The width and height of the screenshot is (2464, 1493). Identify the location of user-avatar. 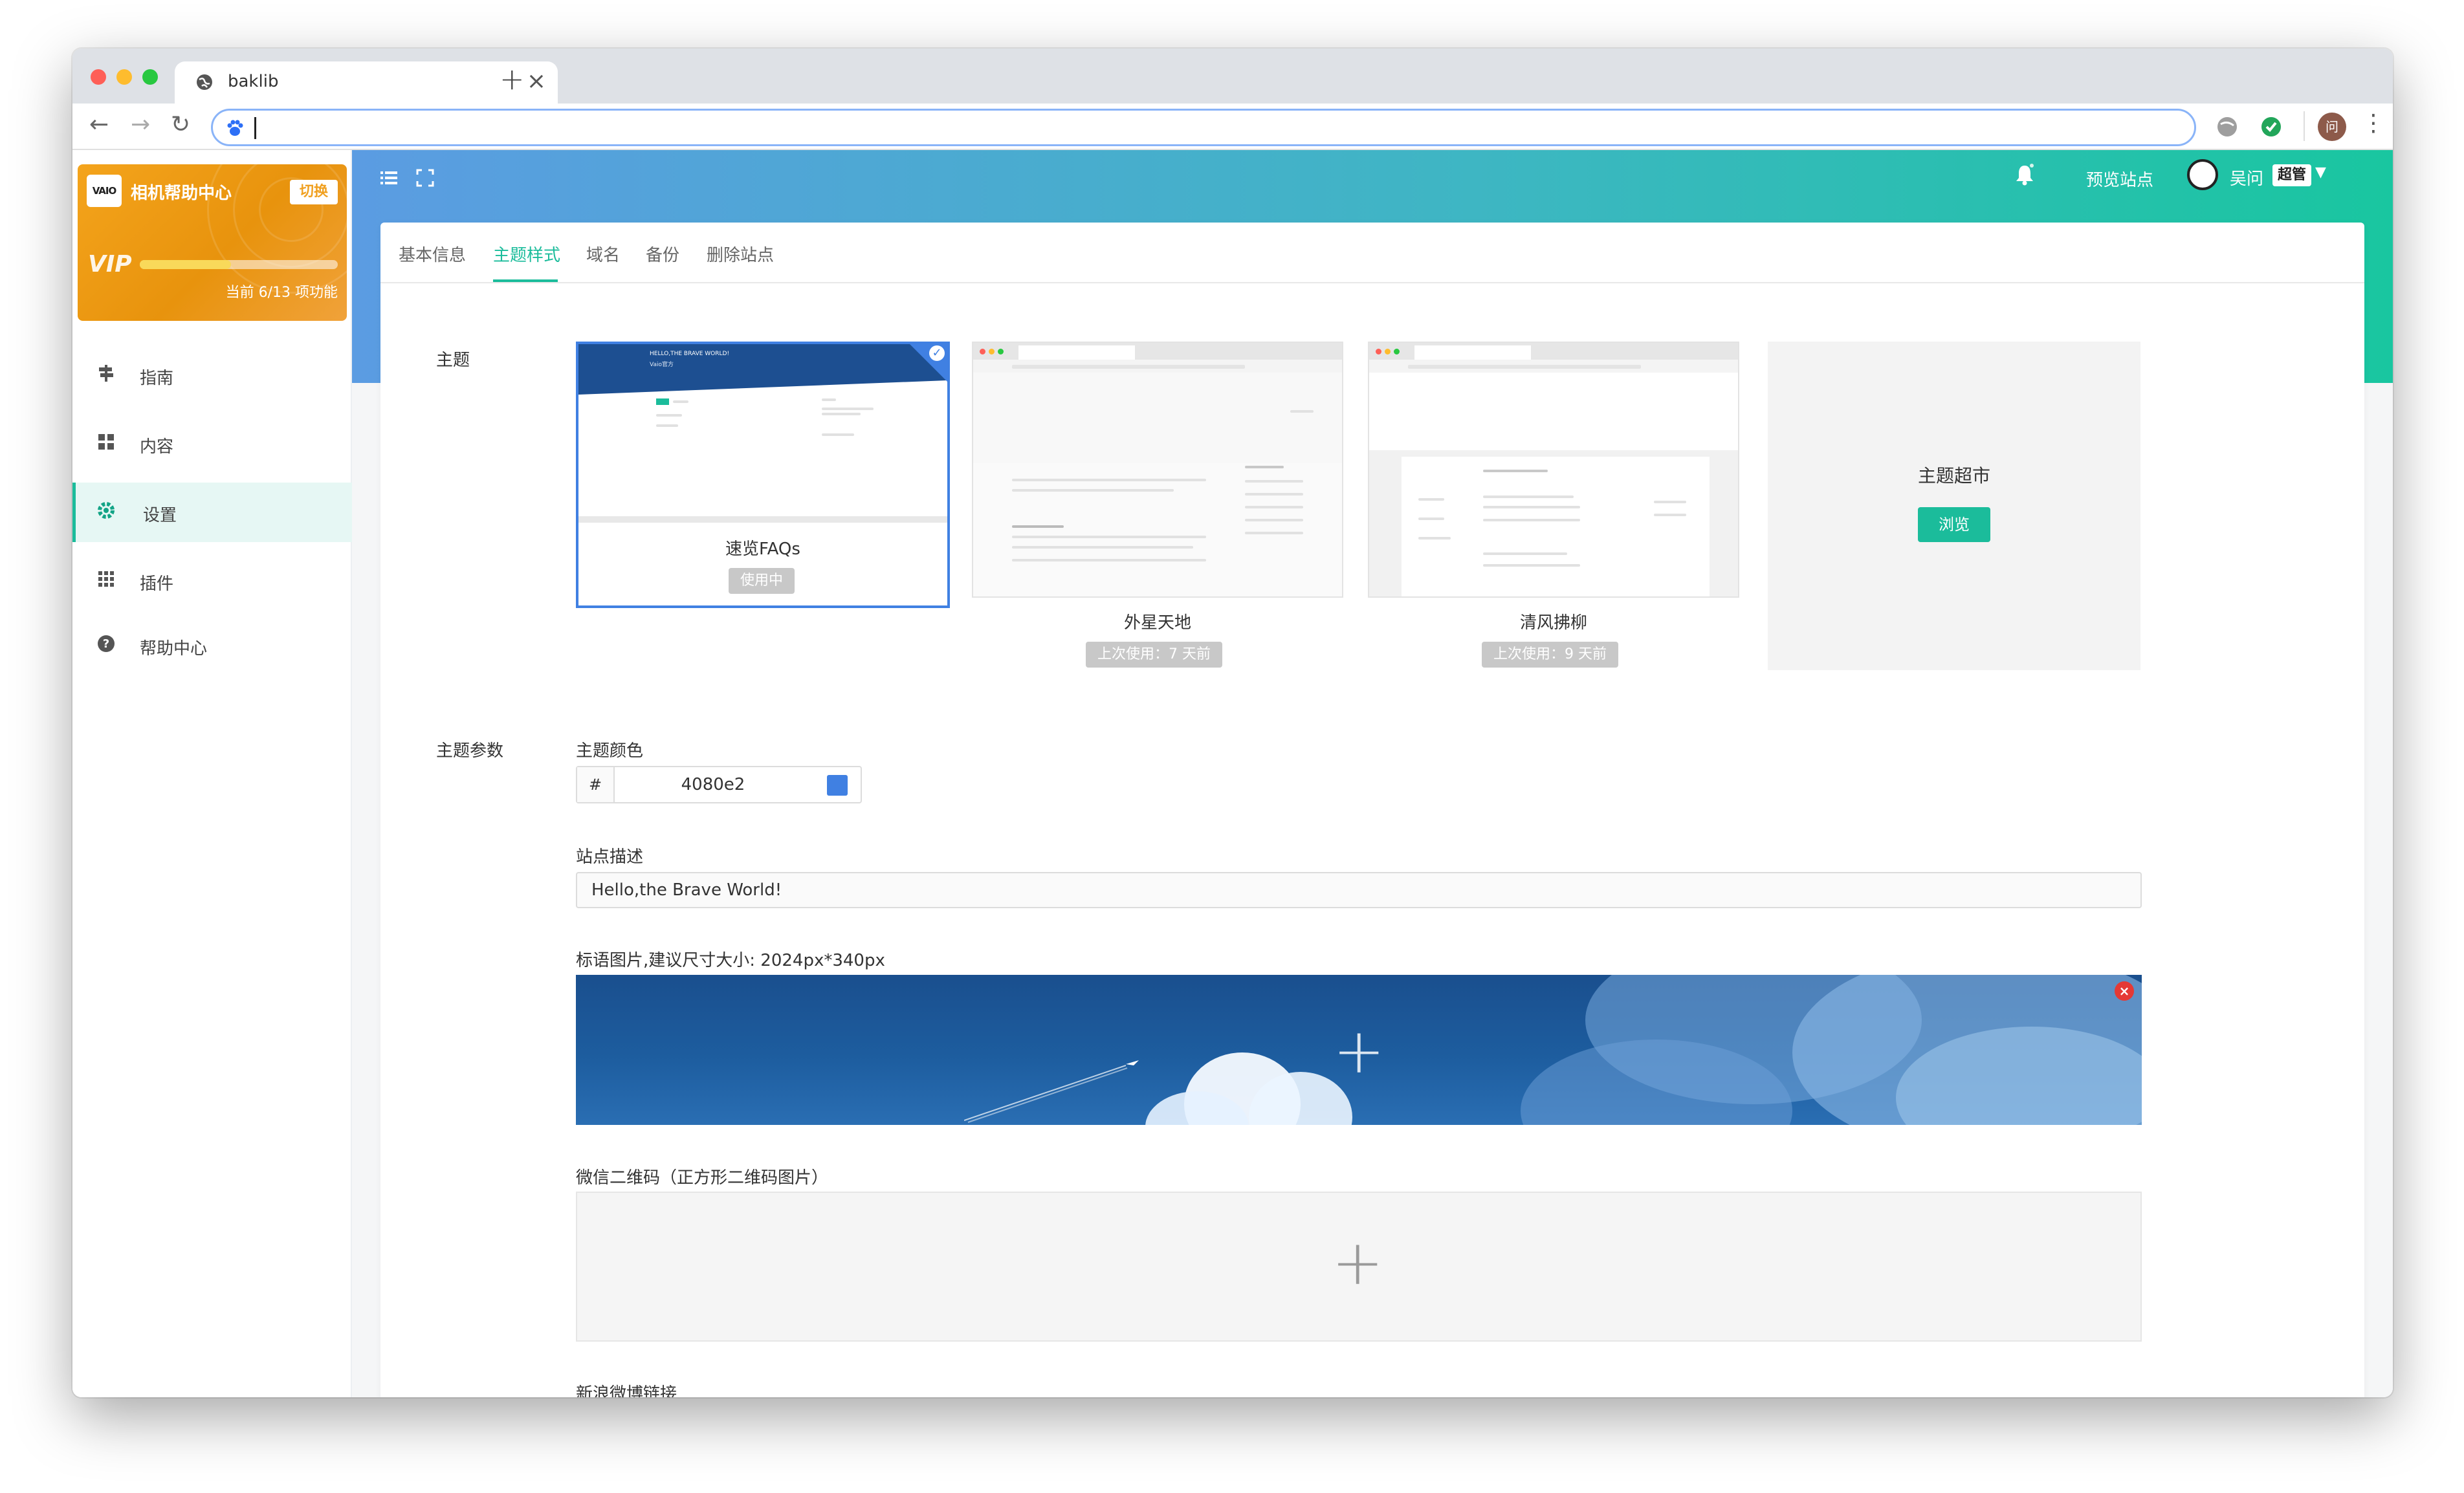
(2202, 174).